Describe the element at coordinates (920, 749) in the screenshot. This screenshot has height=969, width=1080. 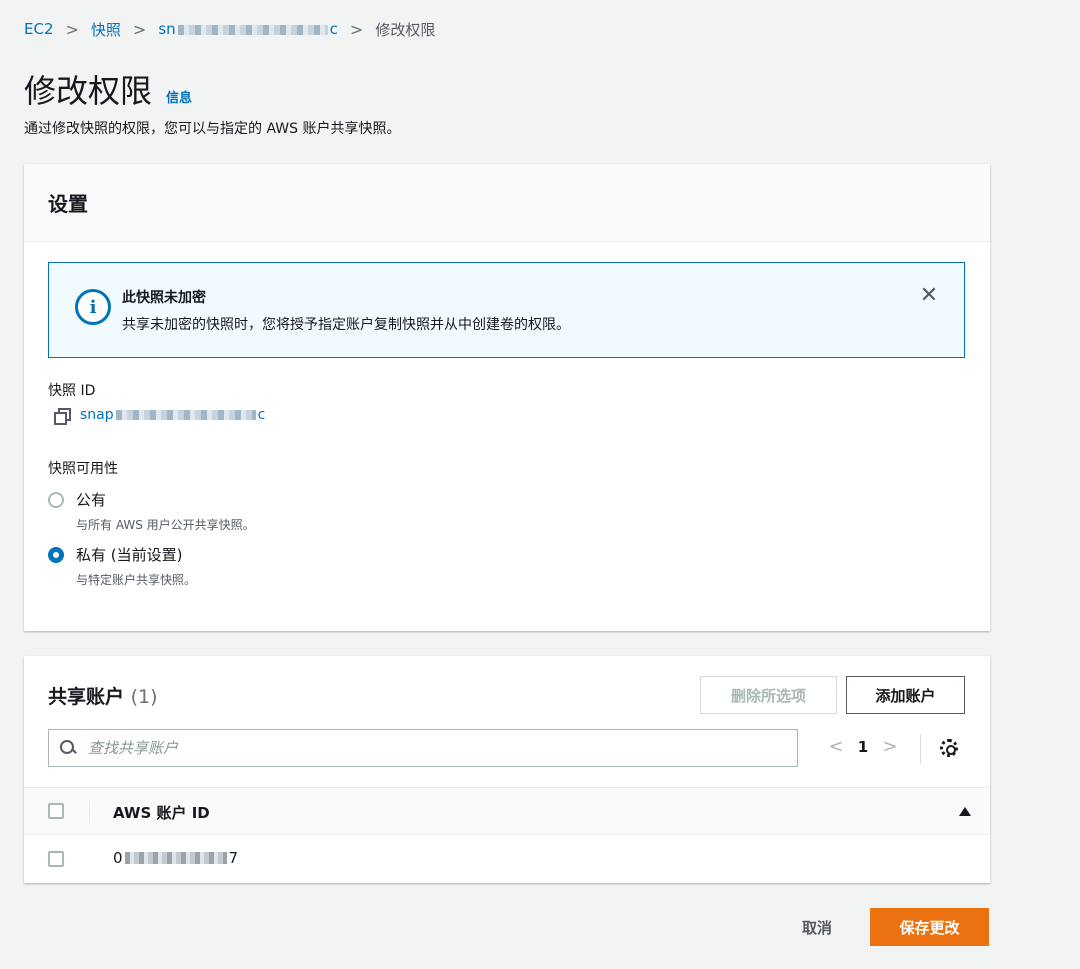
I see `divider` at that location.